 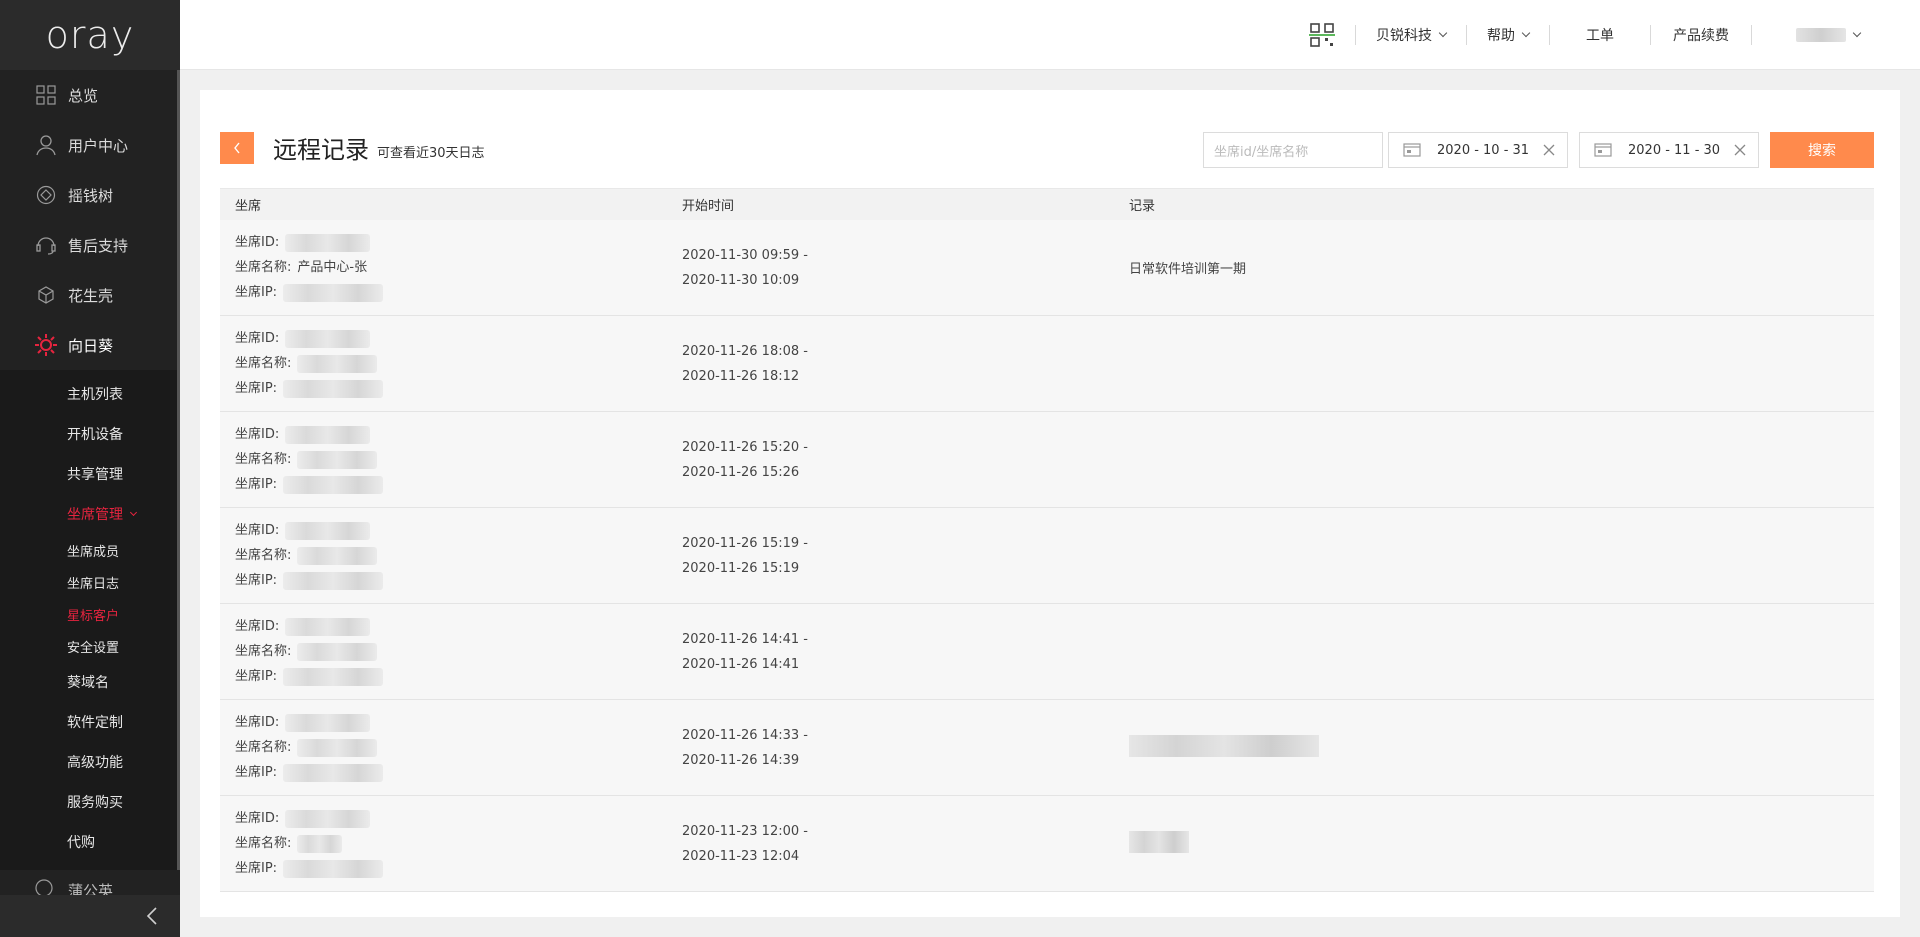 What do you see at coordinates (90, 35) in the screenshot?
I see `logo: oray` at bounding box center [90, 35].